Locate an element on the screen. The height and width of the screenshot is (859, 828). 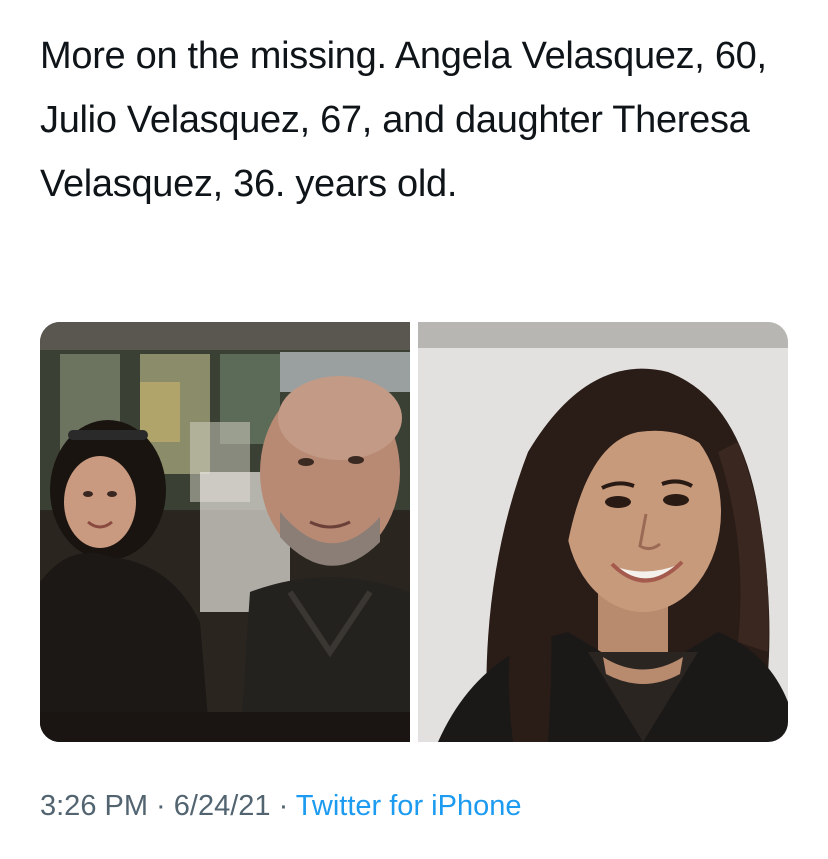
tweet-source-link: Twitter for iPhone is located at coordinates (409, 806).